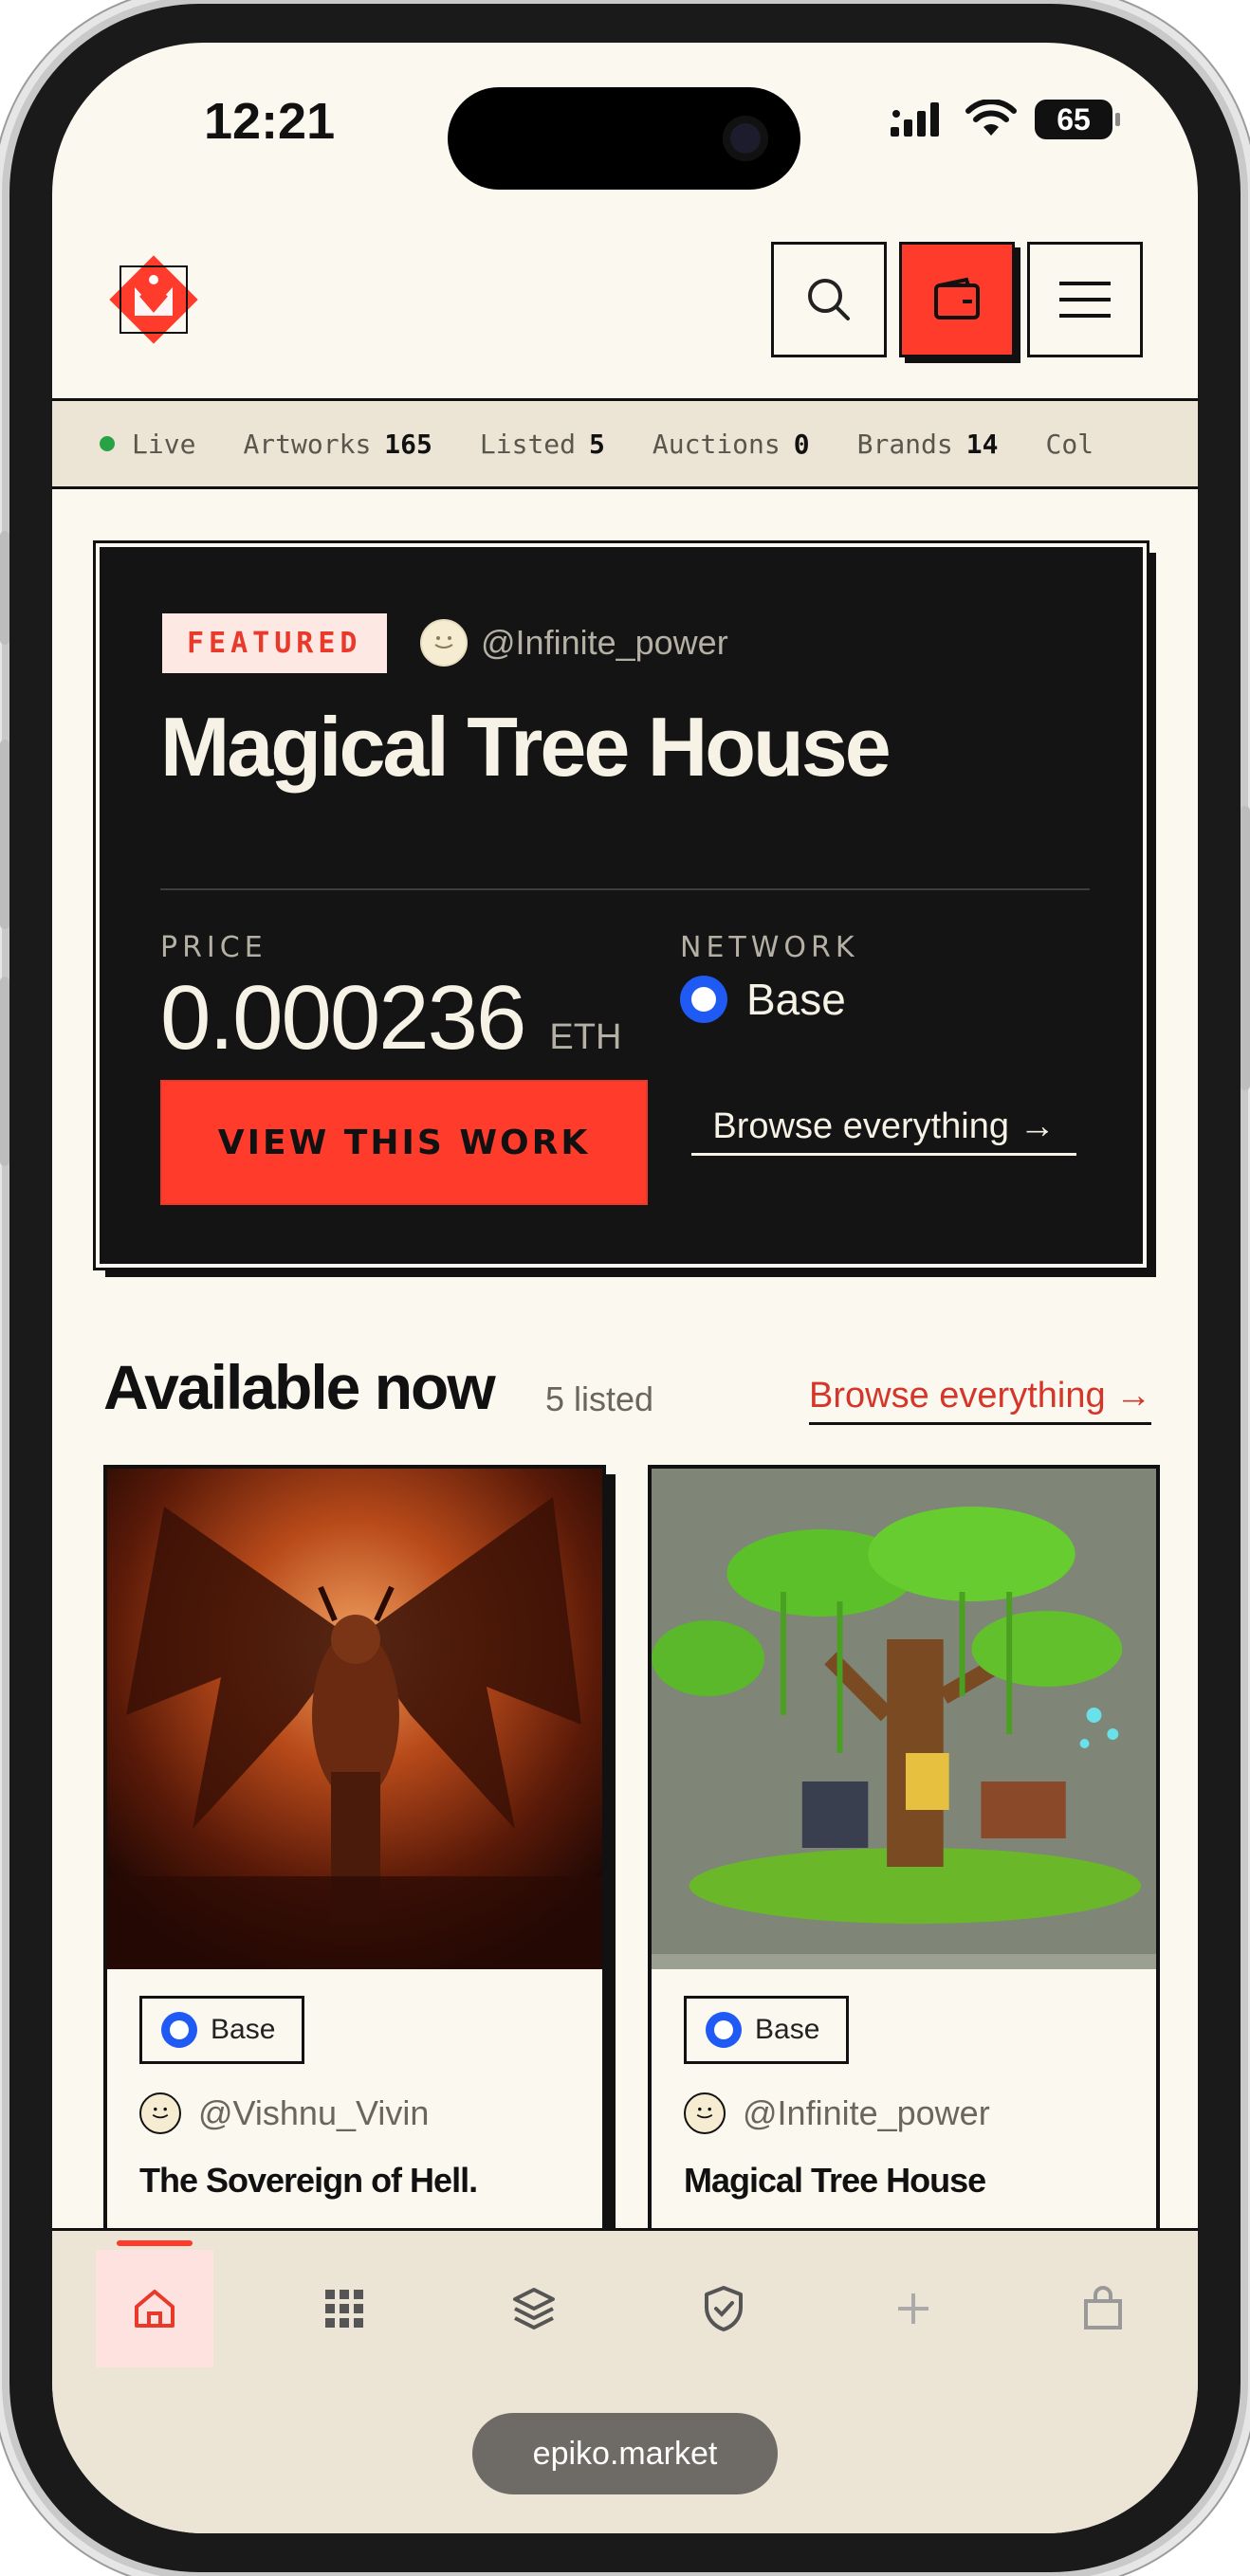 The height and width of the screenshot is (2576, 1250). I want to click on action-button, so click(4, 588).